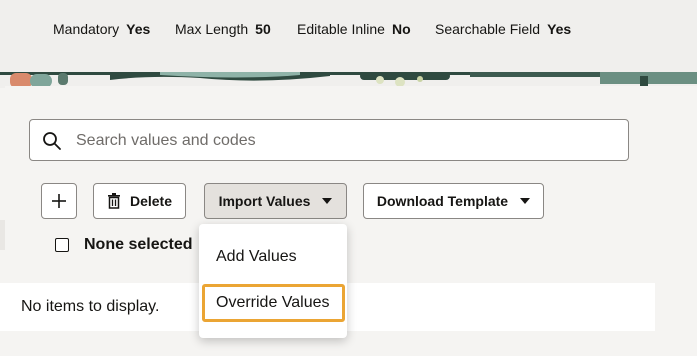 The height and width of the screenshot is (356, 697). Describe the element at coordinates (273, 257) in the screenshot. I see `menu-item-add-values: Add Values` at that location.